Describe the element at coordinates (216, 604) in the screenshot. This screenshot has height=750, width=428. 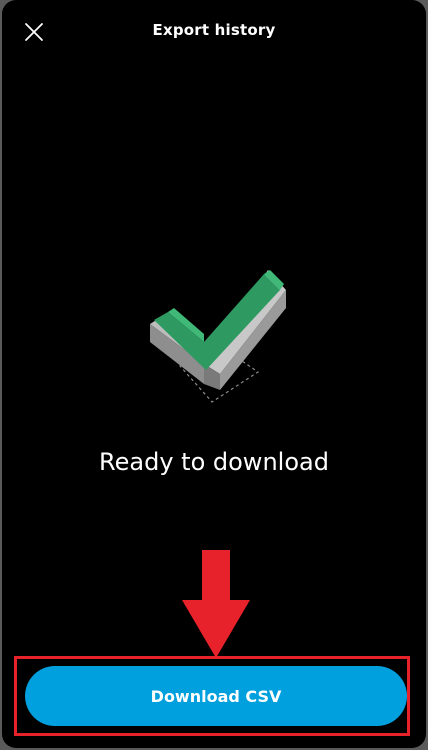
I see `arrow-down-icon` at that location.